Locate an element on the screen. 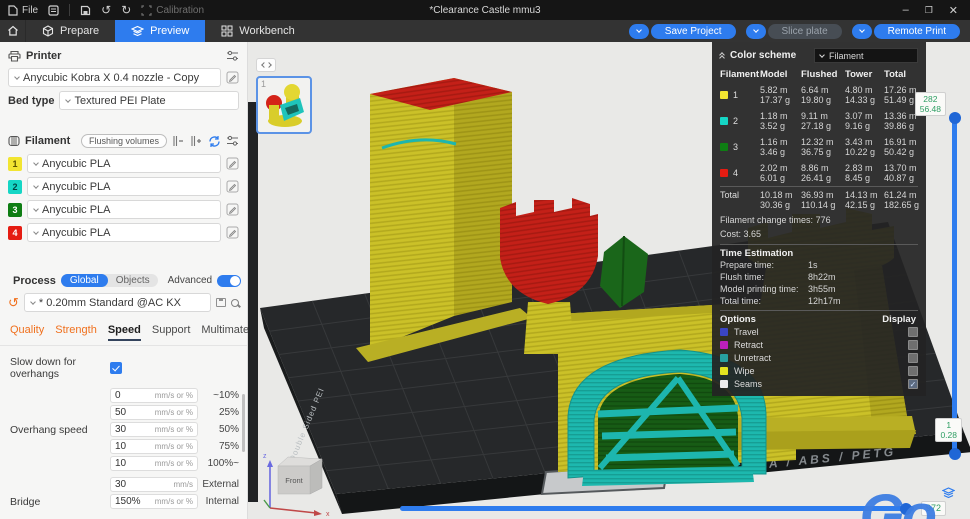 The width and height of the screenshot is (970, 519). undo-icon: ↺ is located at coordinates (106, 10).